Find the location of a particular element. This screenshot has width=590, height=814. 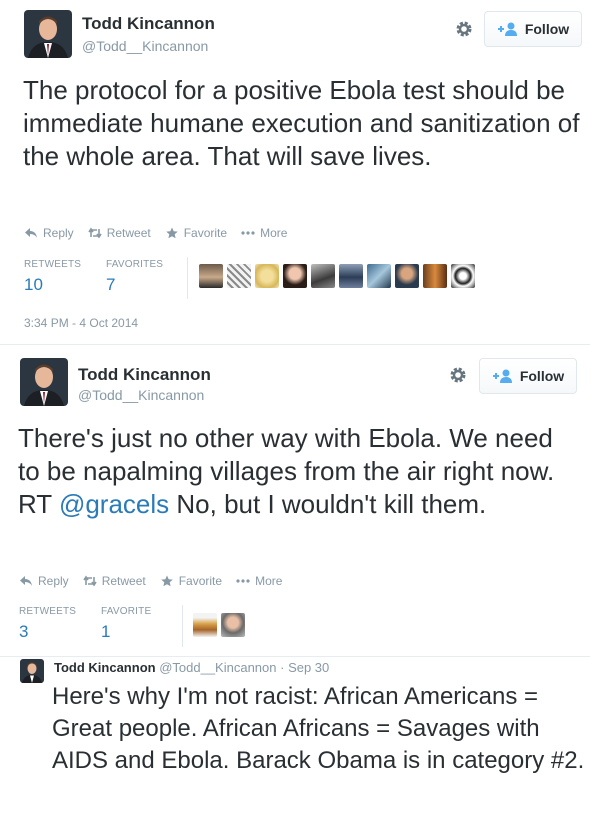

favorites-stat: FAVORITES 7 is located at coordinates (134, 277).